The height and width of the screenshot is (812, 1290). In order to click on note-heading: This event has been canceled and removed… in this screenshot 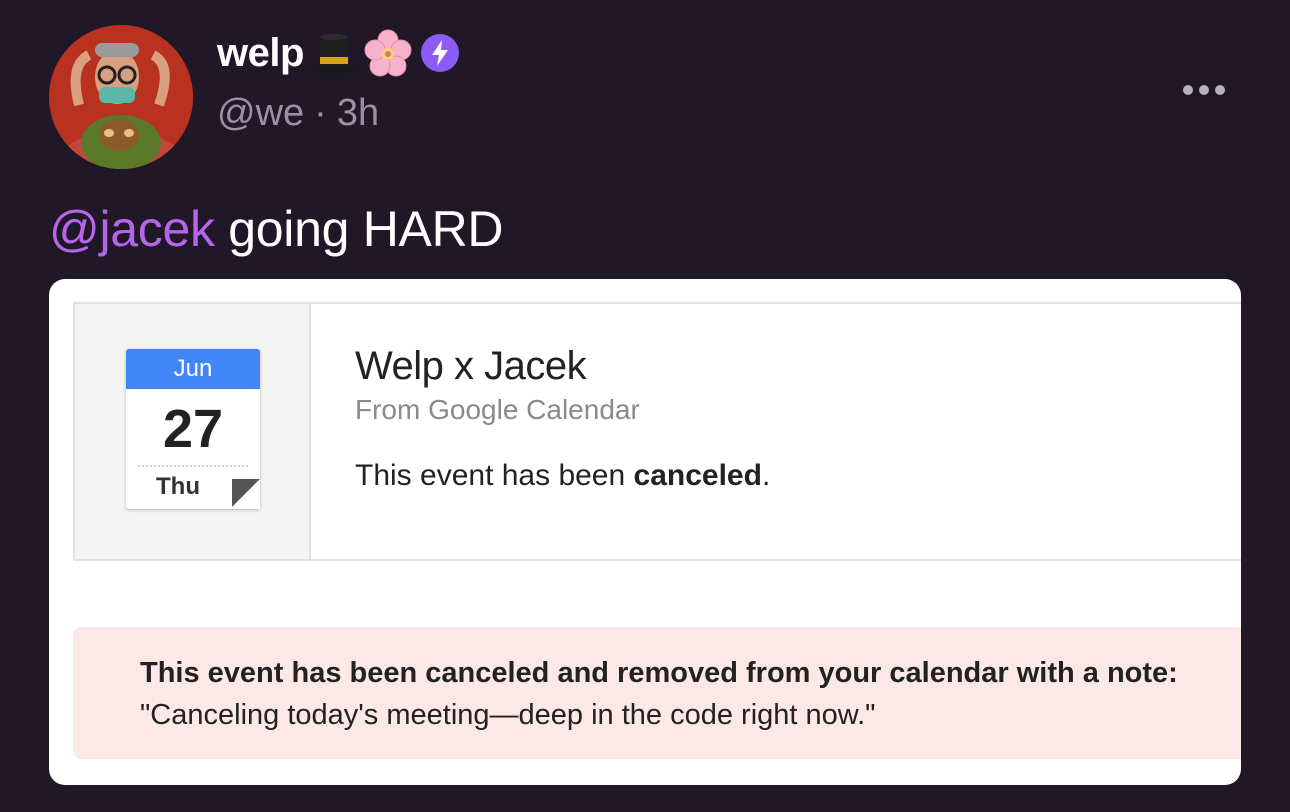, I will do `click(659, 673)`.